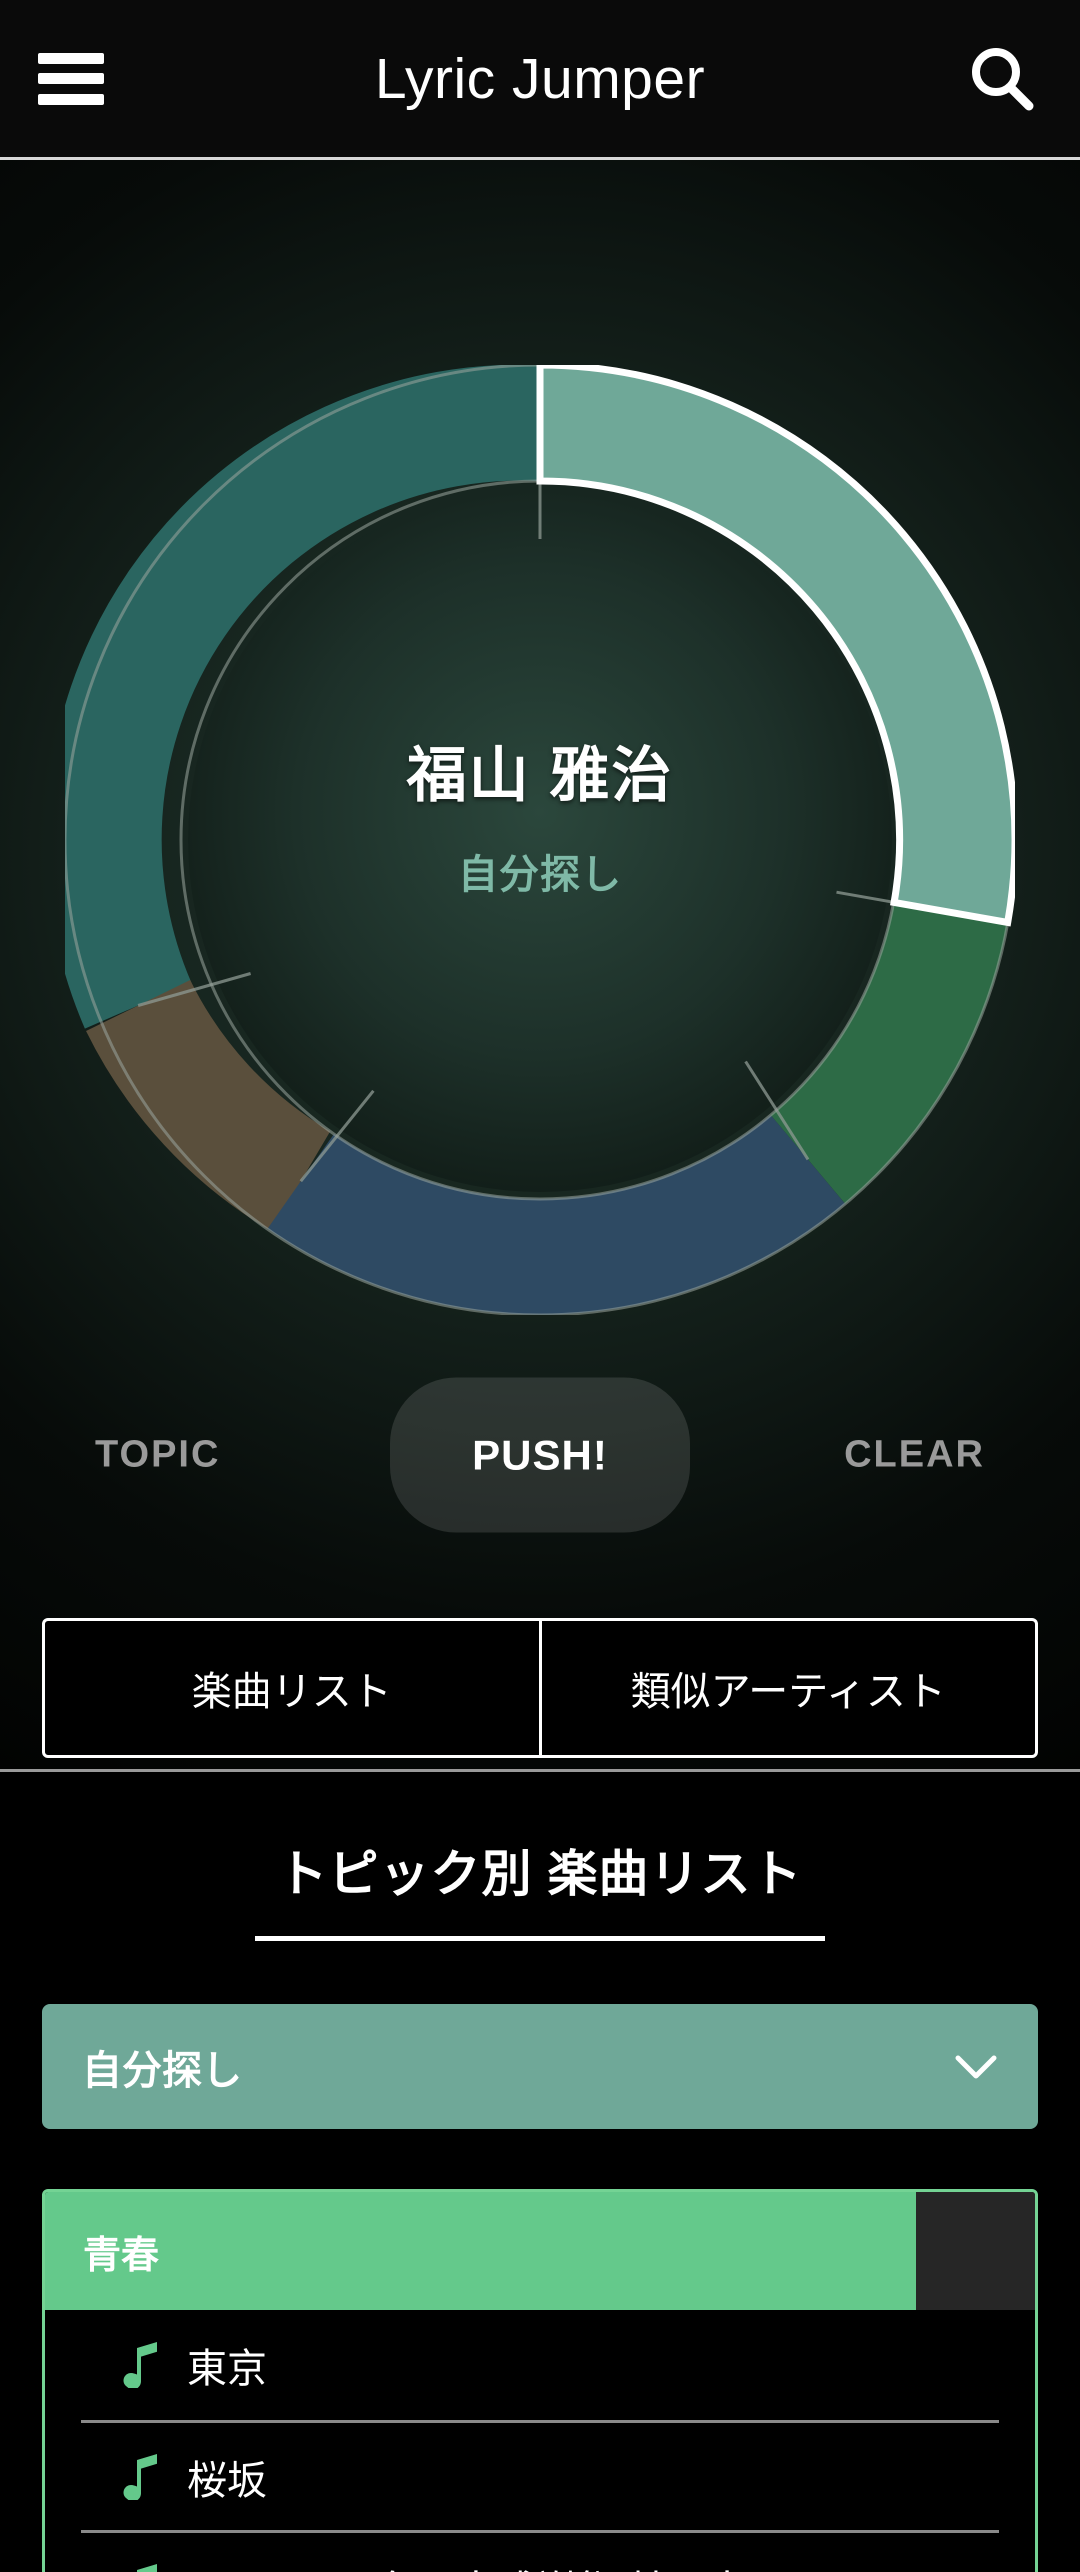 This screenshot has width=1080, height=2572. Describe the element at coordinates (540, 1874) in the screenshot. I see `section-title: トピック別 楽曲リスト` at that location.